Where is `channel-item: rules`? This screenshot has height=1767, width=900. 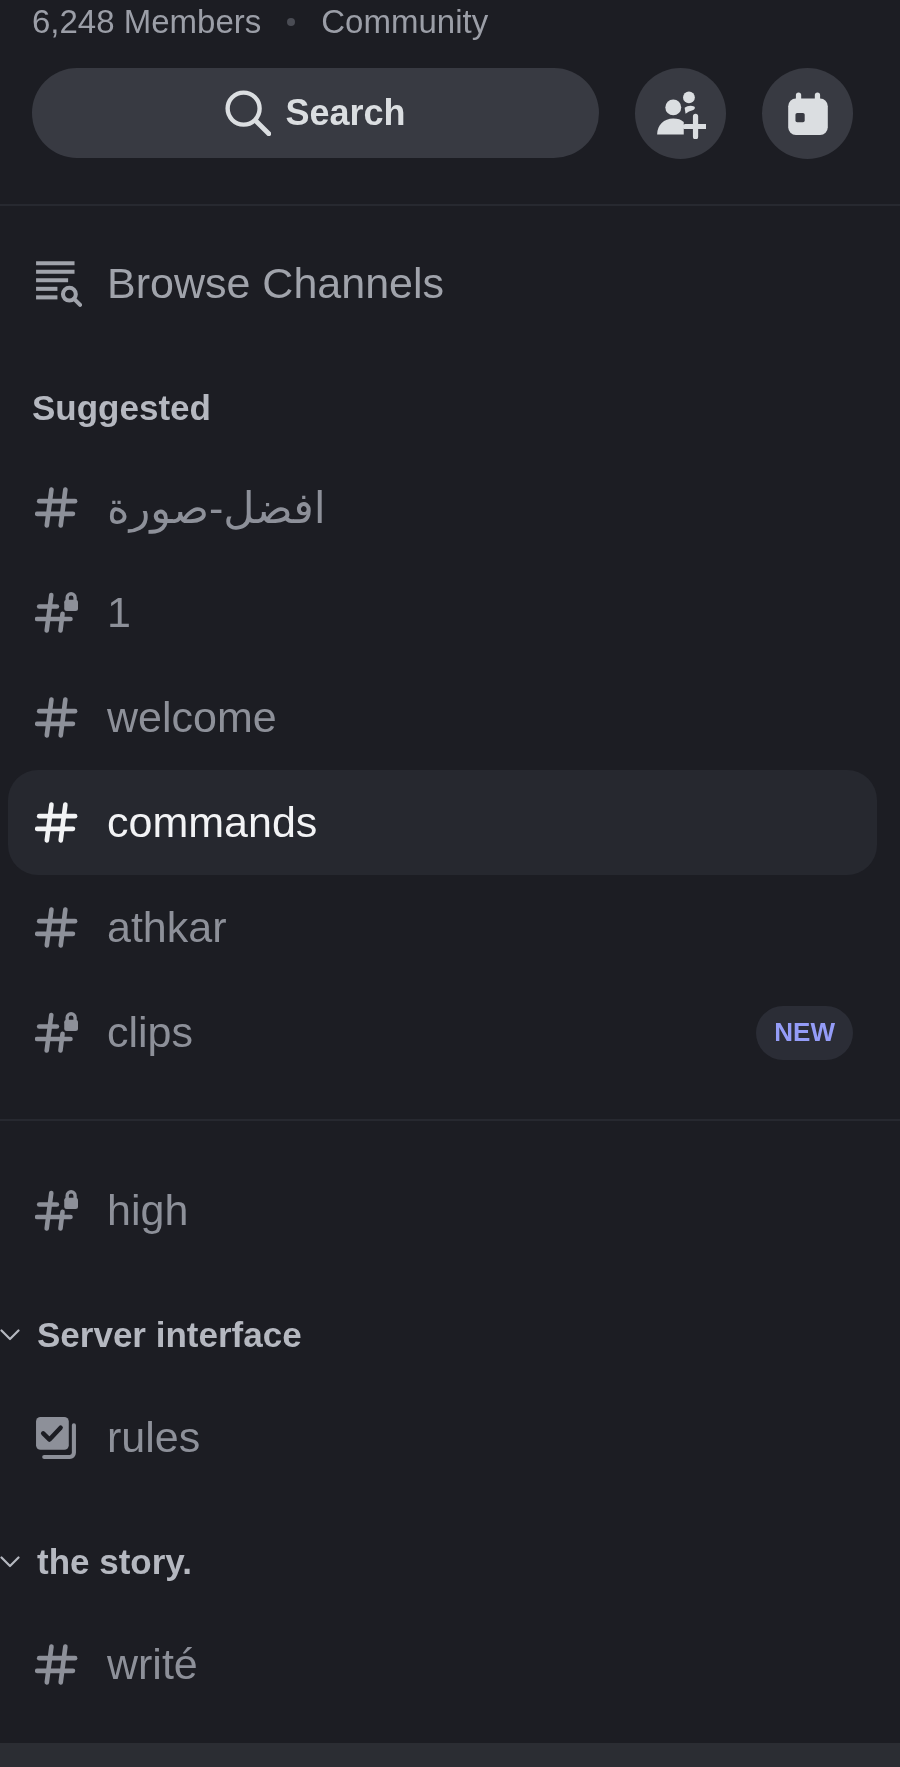 channel-item: rules is located at coordinates (442, 1437).